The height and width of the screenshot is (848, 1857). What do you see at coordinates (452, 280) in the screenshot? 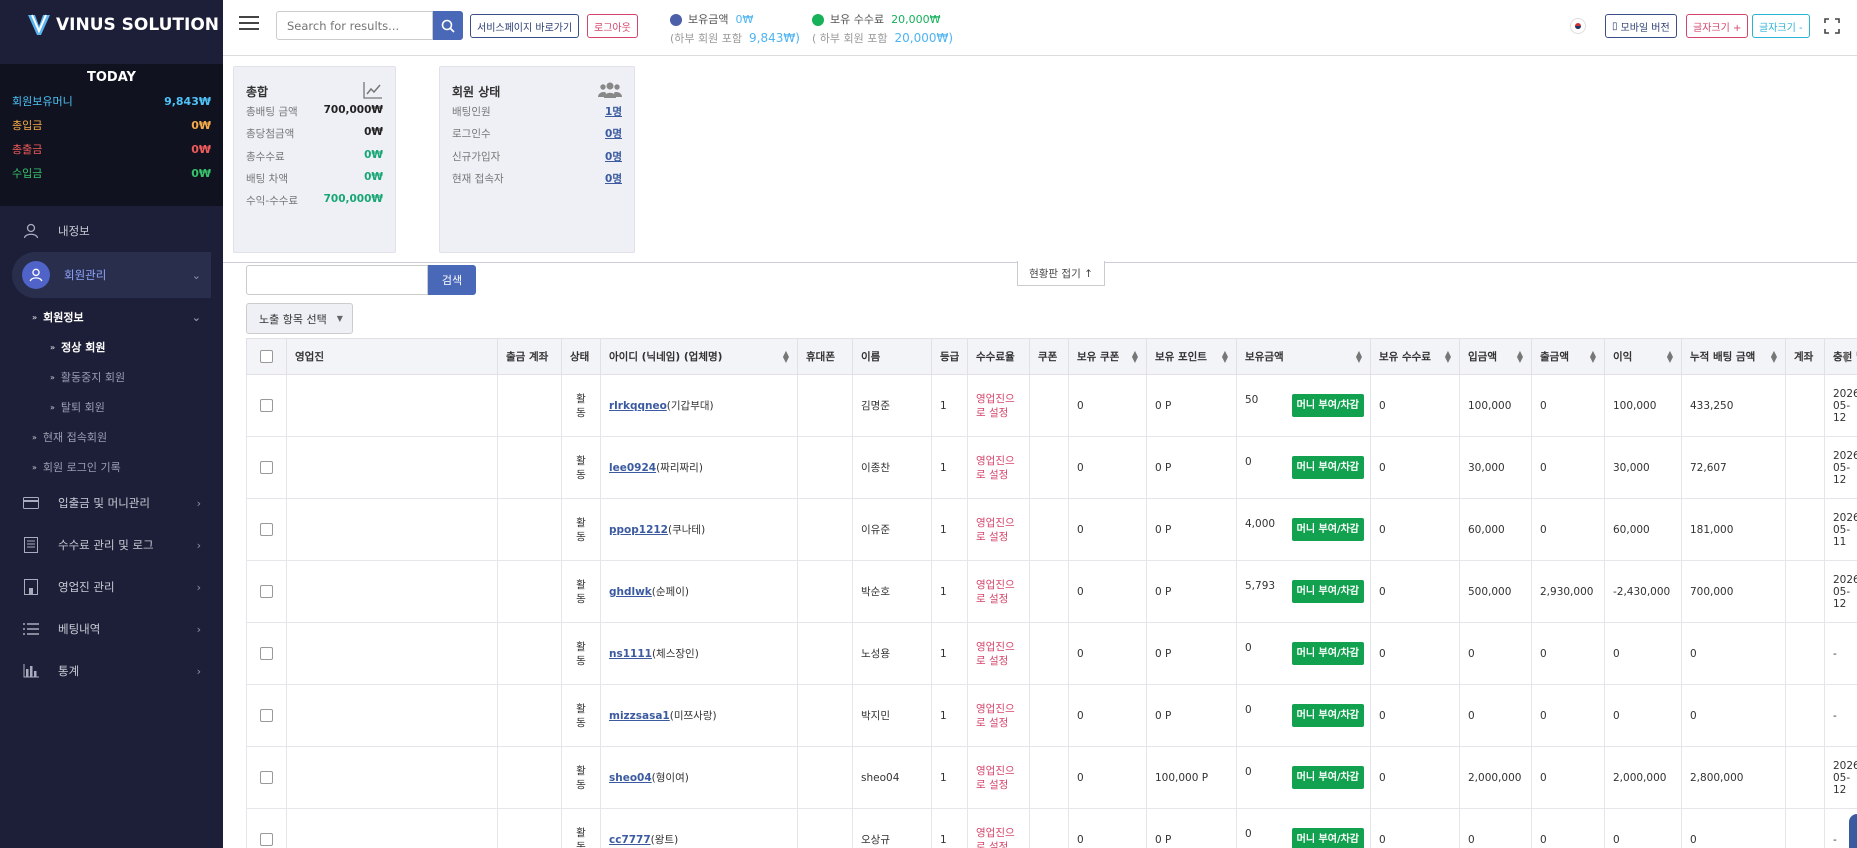
I see `filter-search-button: 검색` at bounding box center [452, 280].